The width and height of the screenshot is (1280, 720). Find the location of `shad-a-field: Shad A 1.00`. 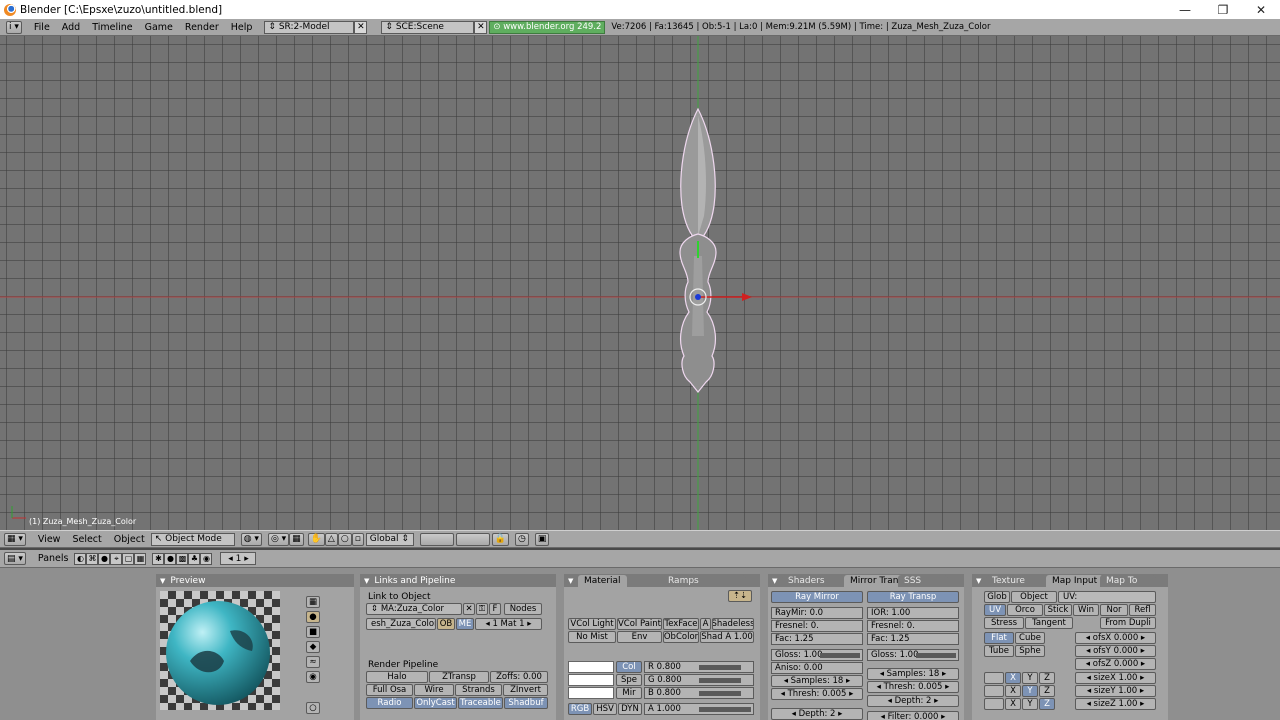

shad-a-field: Shad A 1.00 is located at coordinates (727, 637).